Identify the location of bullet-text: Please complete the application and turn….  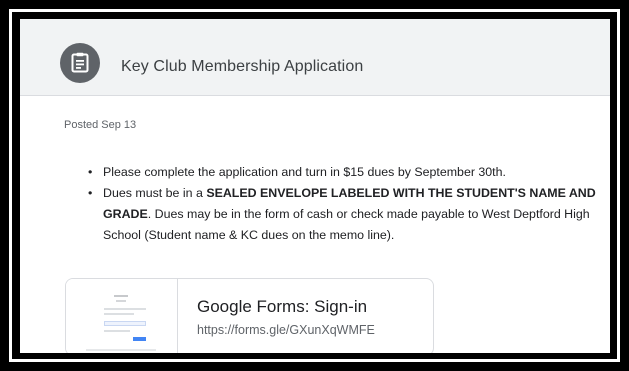
(304, 172).